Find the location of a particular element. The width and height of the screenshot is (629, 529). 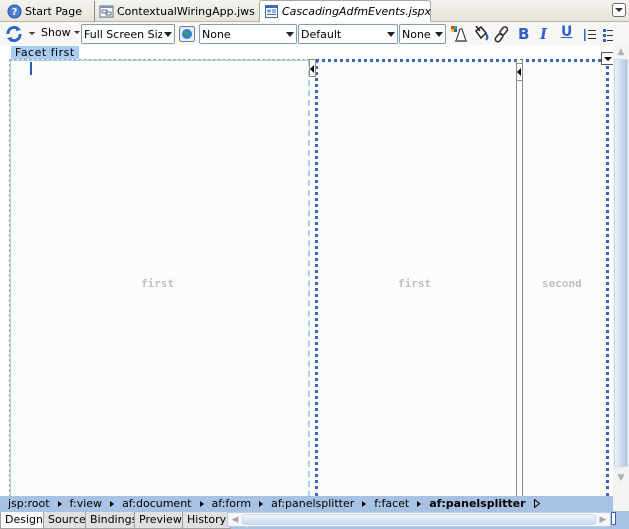

scroll-down-icon: ▼ is located at coordinates (621, 478).